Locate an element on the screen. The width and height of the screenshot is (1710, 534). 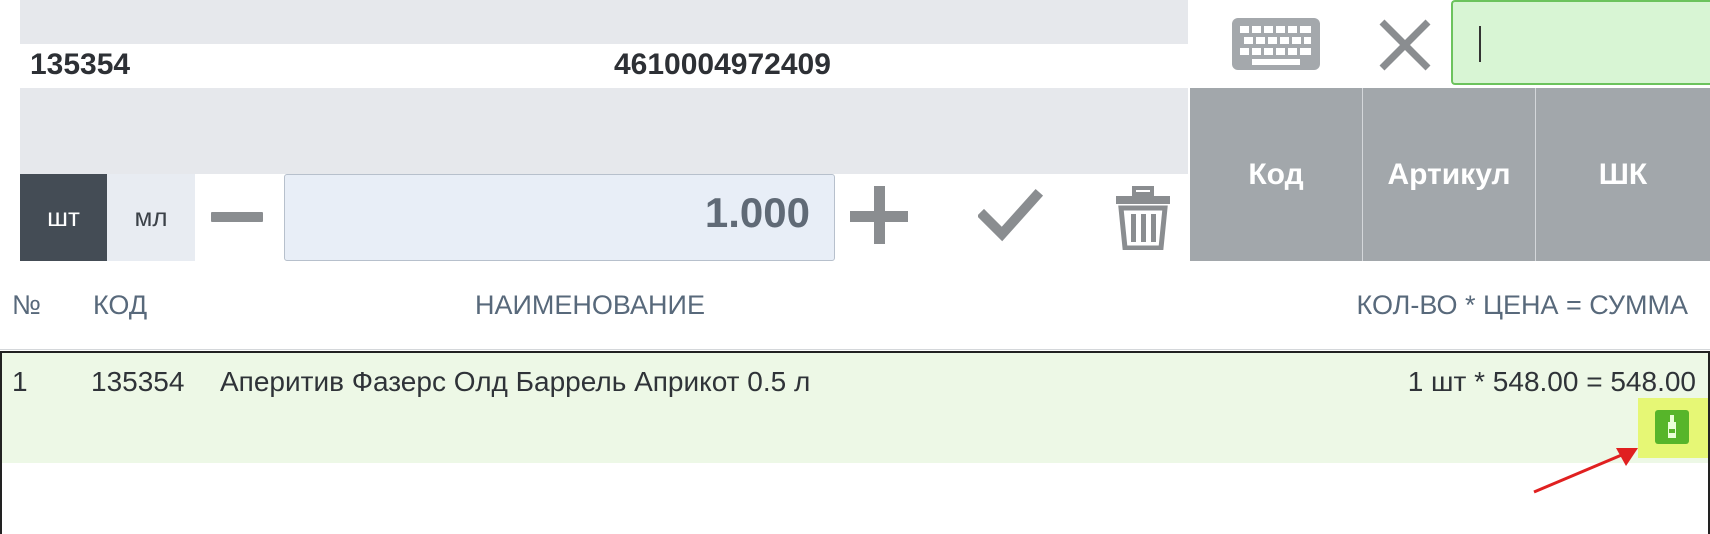
decrease-quantity-button is located at coordinates (236, 216).